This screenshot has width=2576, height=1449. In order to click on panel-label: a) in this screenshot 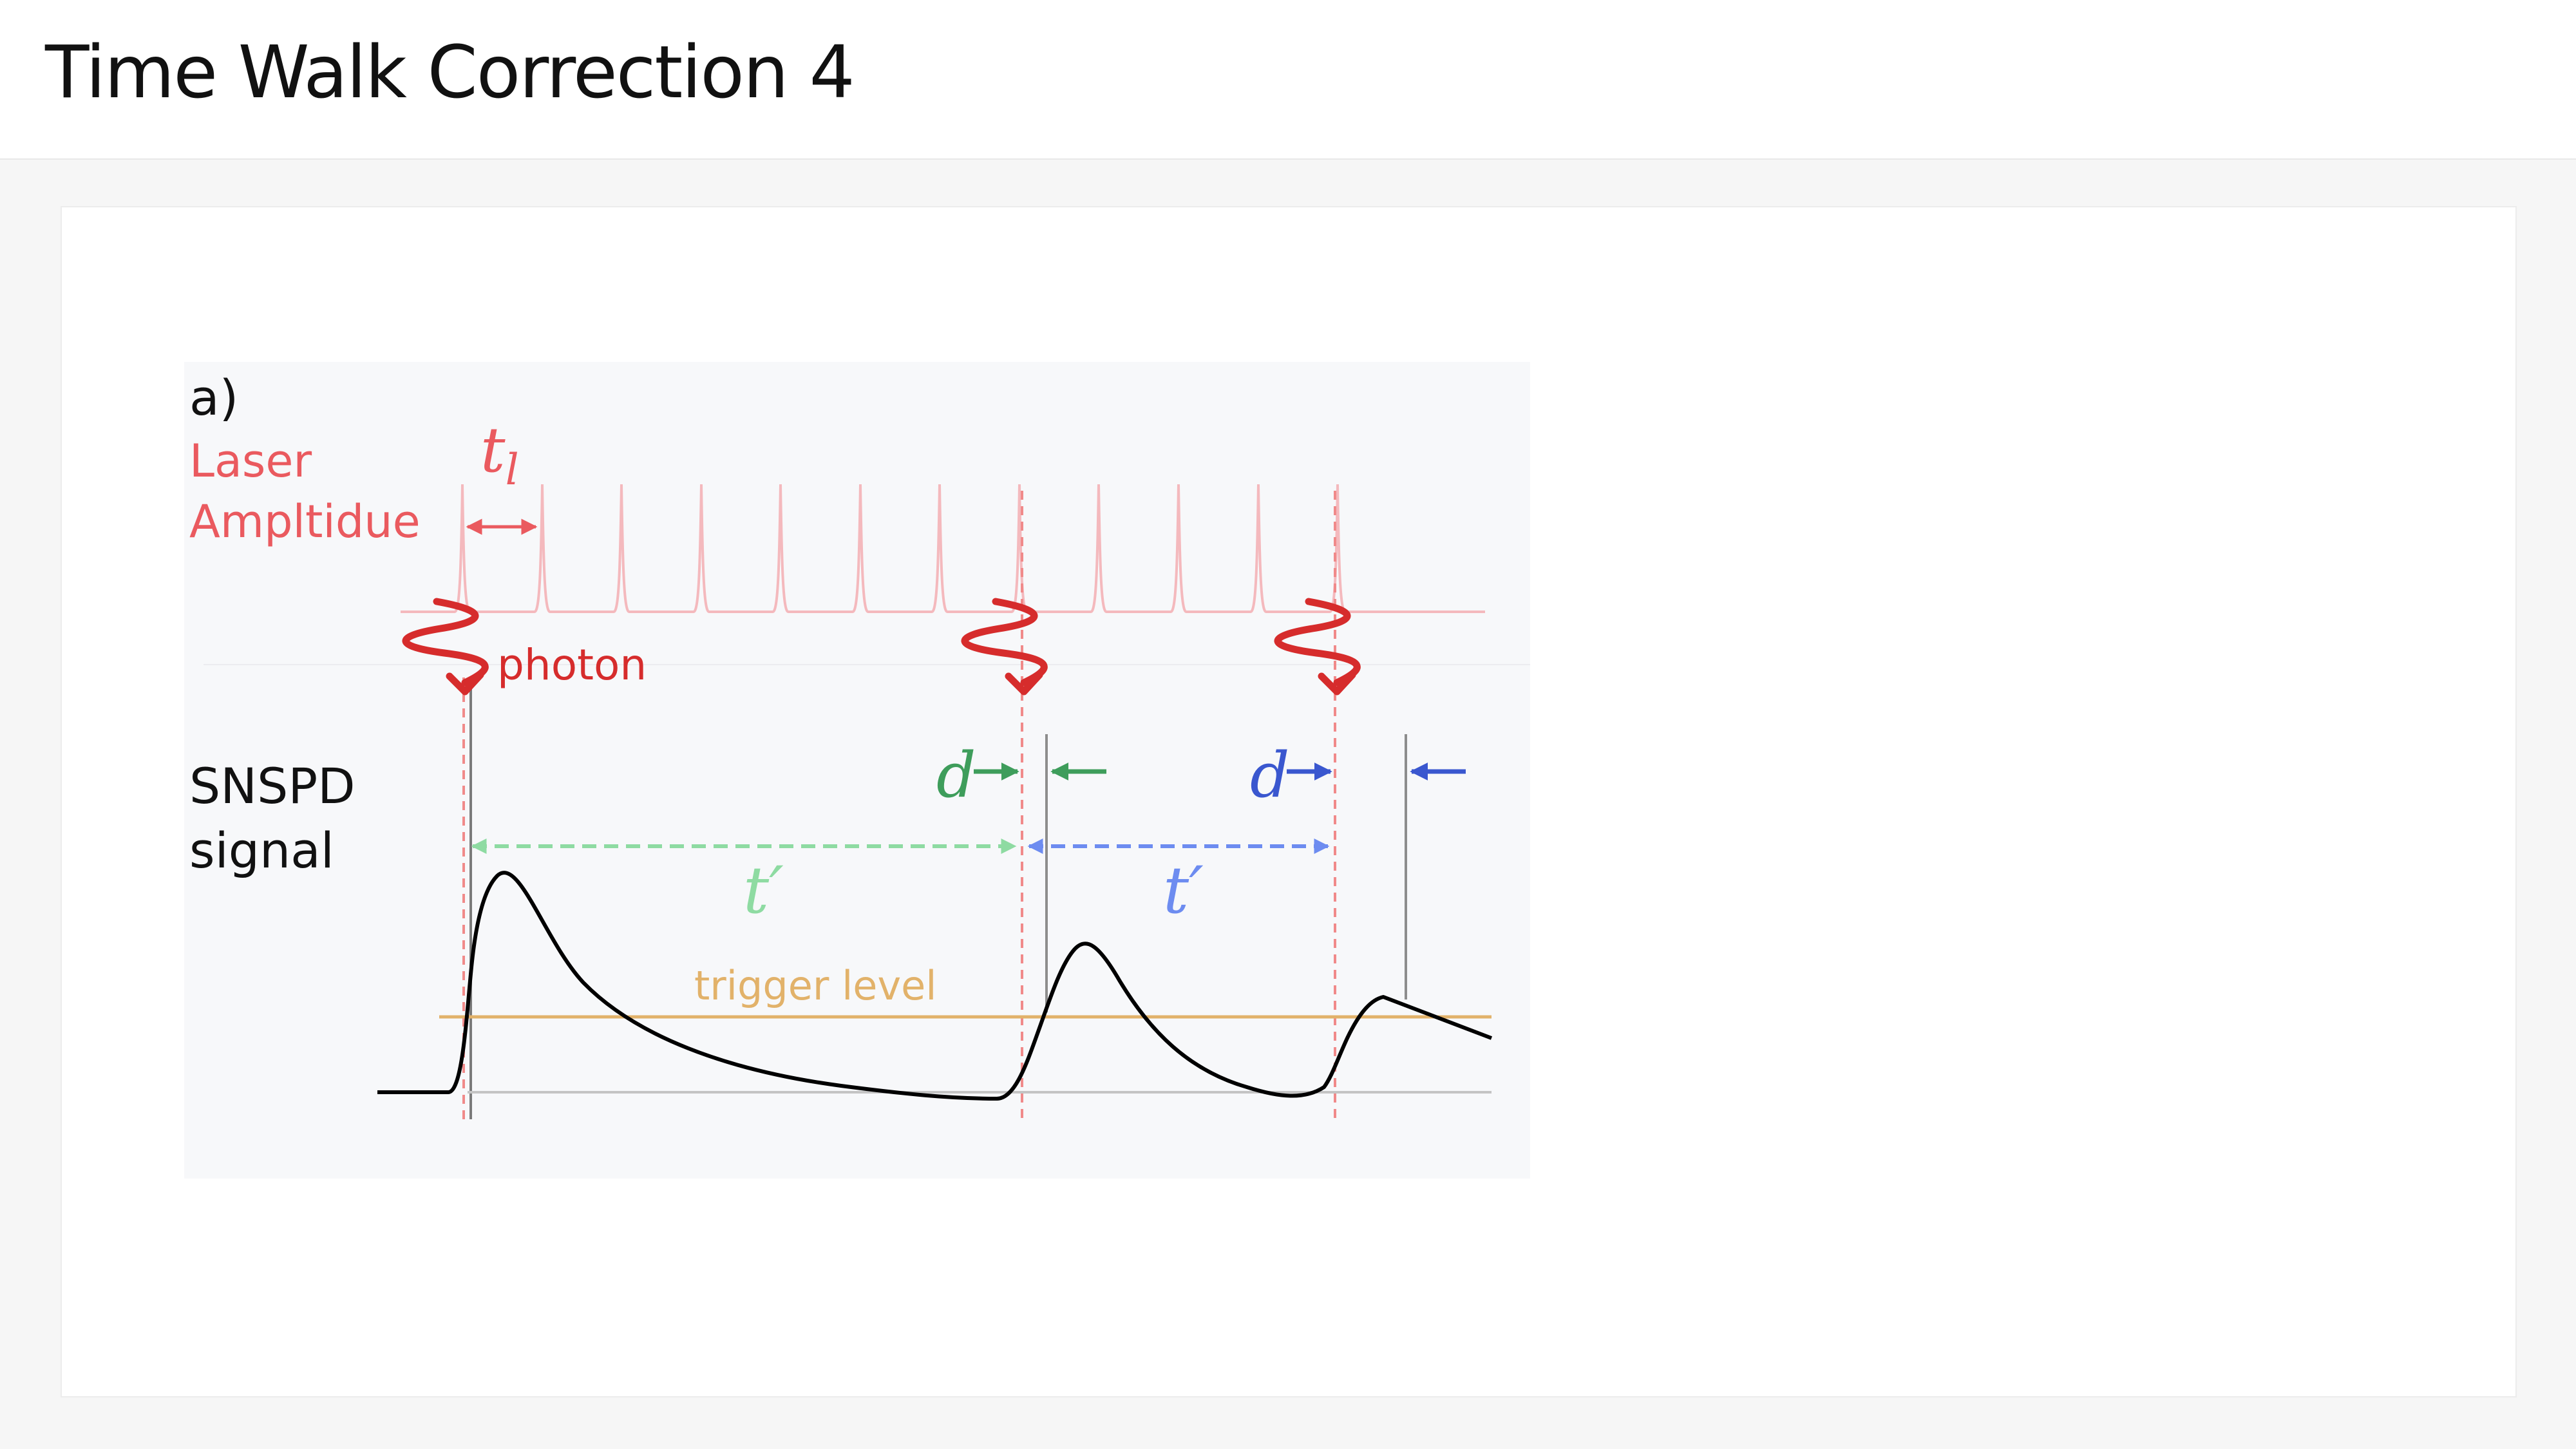, I will do `click(214, 398)`.